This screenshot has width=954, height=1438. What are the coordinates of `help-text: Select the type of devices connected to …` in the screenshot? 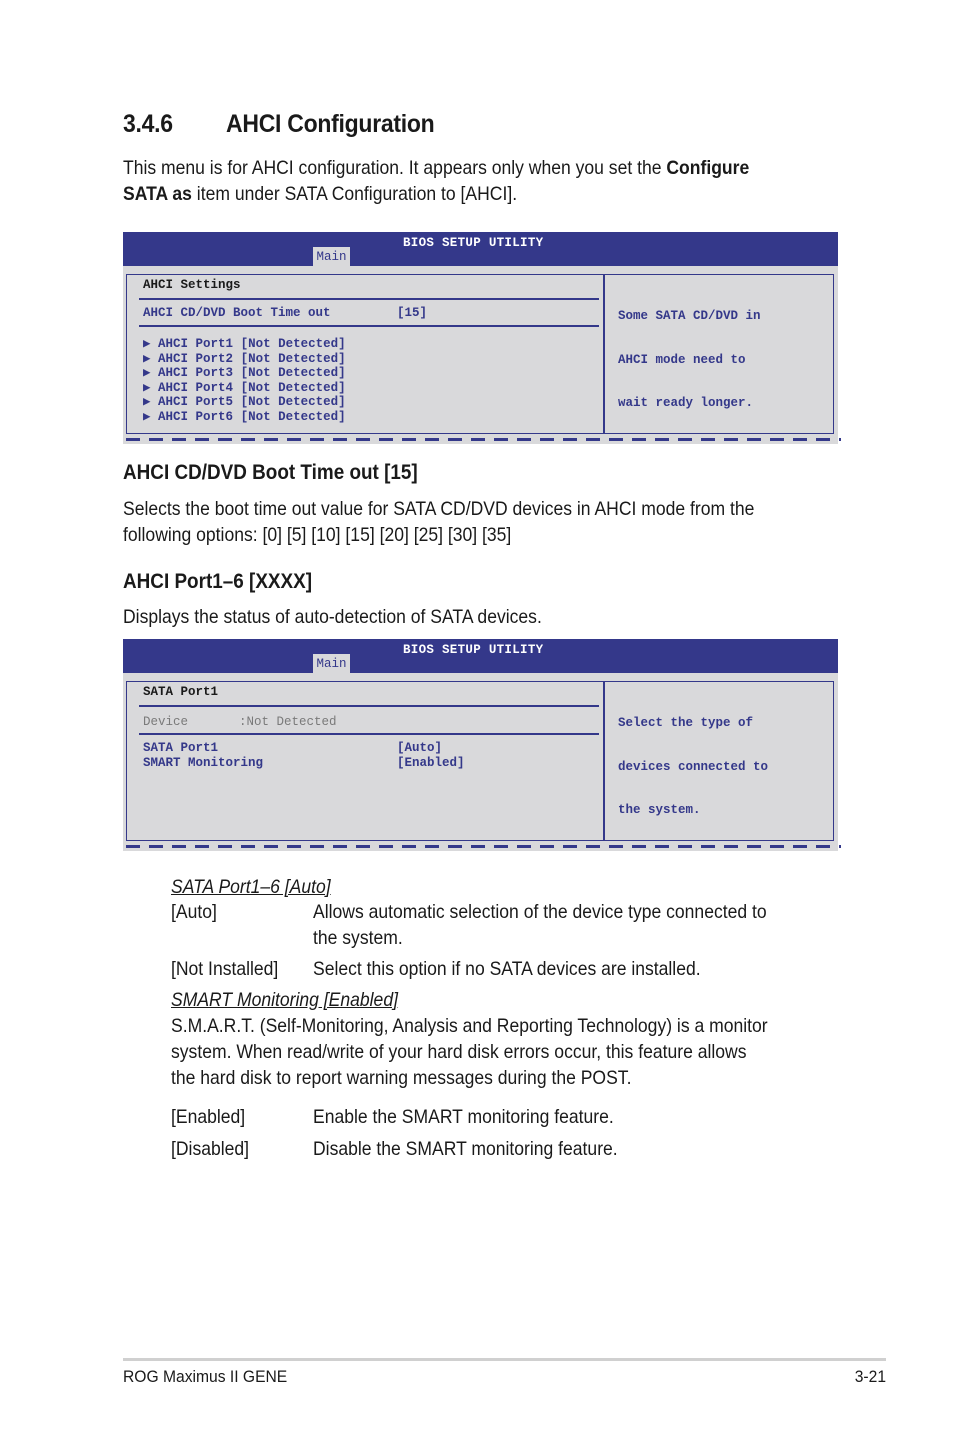 It's located at (693, 767).